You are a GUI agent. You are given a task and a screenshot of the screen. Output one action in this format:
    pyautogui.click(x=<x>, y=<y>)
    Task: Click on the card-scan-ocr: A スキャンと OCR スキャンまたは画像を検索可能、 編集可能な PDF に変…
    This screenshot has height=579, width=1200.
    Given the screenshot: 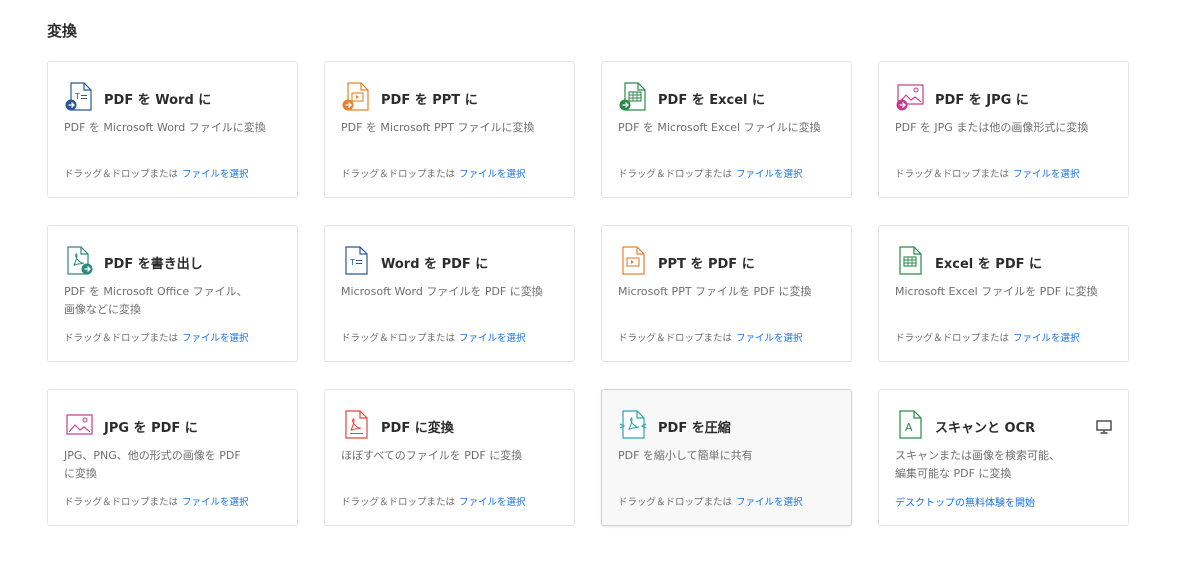 What is the action you would take?
    pyautogui.click(x=1003, y=457)
    